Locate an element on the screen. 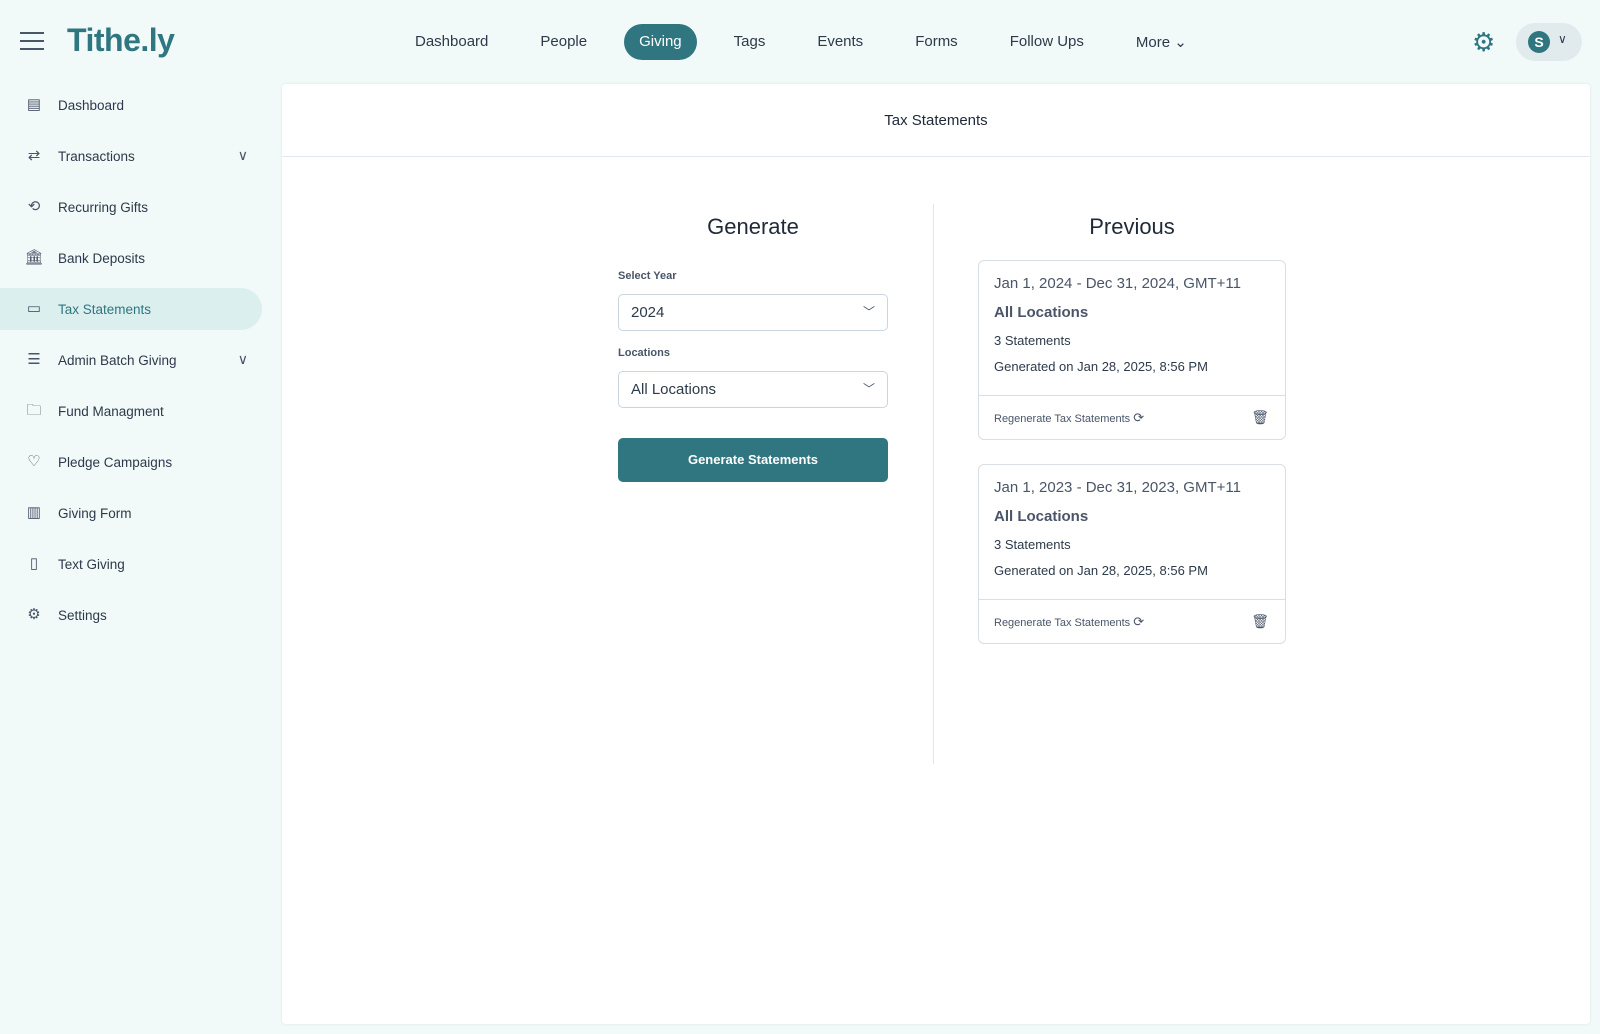 The height and width of the screenshot is (1034, 1600). sidebar-item-label: Tax Statements is located at coordinates (105, 309).